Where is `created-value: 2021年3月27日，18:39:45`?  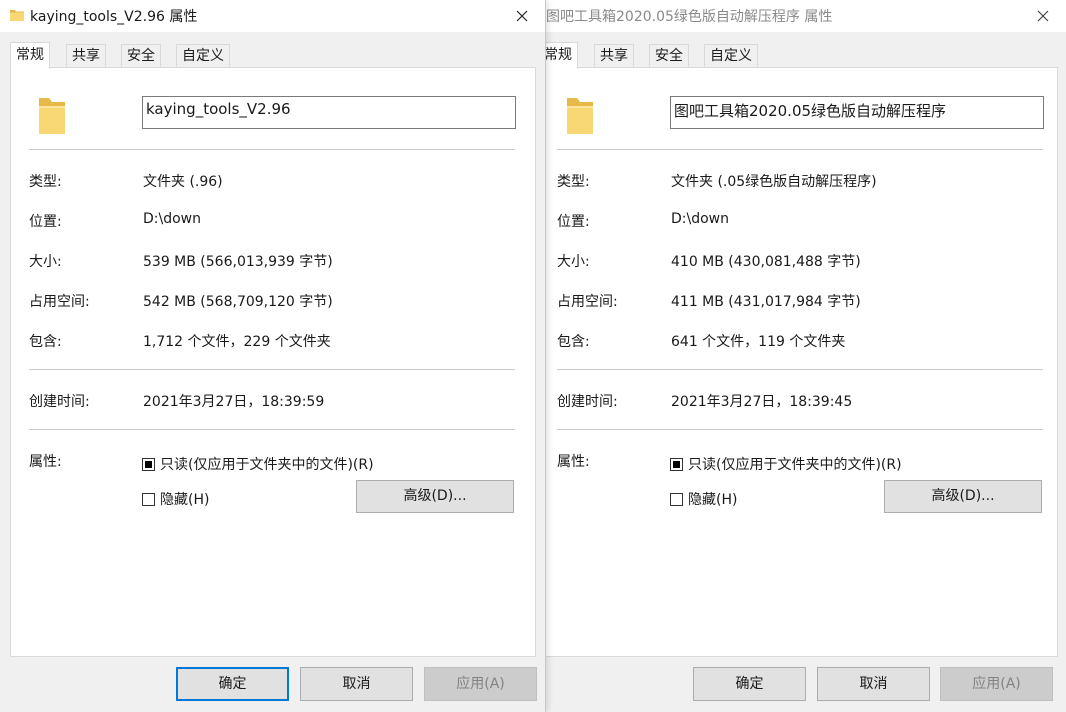
created-value: 2021年3月27日，18:39:45 is located at coordinates (762, 402).